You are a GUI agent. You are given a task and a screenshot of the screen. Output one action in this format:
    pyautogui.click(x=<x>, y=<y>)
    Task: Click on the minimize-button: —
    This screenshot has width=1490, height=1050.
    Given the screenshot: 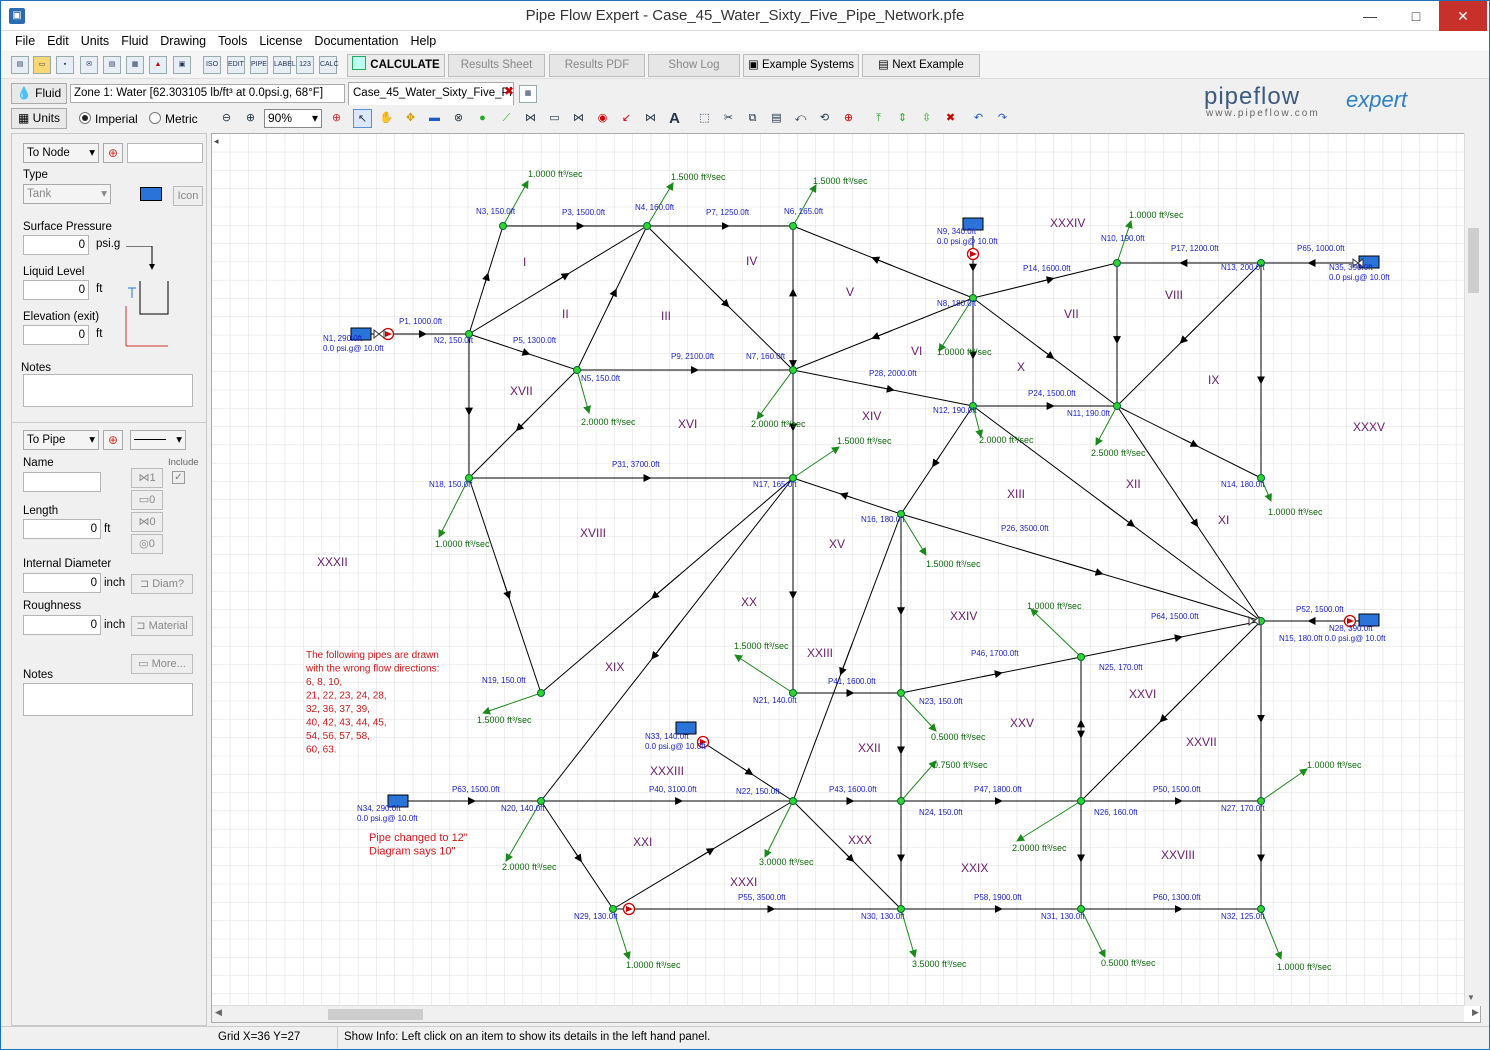 What is the action you would take?
    pyautogui.click(x=1370, y=16)
    